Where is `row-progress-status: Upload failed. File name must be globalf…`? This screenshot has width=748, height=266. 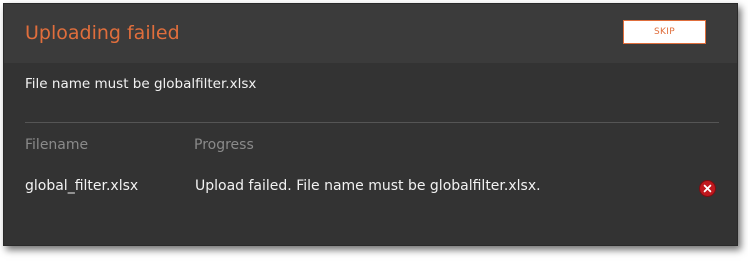 row-progress-status: Upload failed. File name must be globalf… is located at coordinates (368, 186).